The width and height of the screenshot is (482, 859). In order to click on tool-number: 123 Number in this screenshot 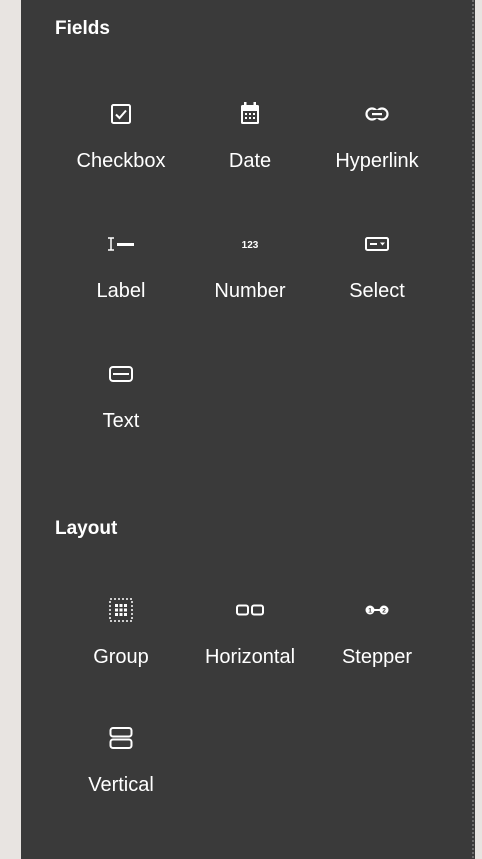, I will do `click(250, 274)`.